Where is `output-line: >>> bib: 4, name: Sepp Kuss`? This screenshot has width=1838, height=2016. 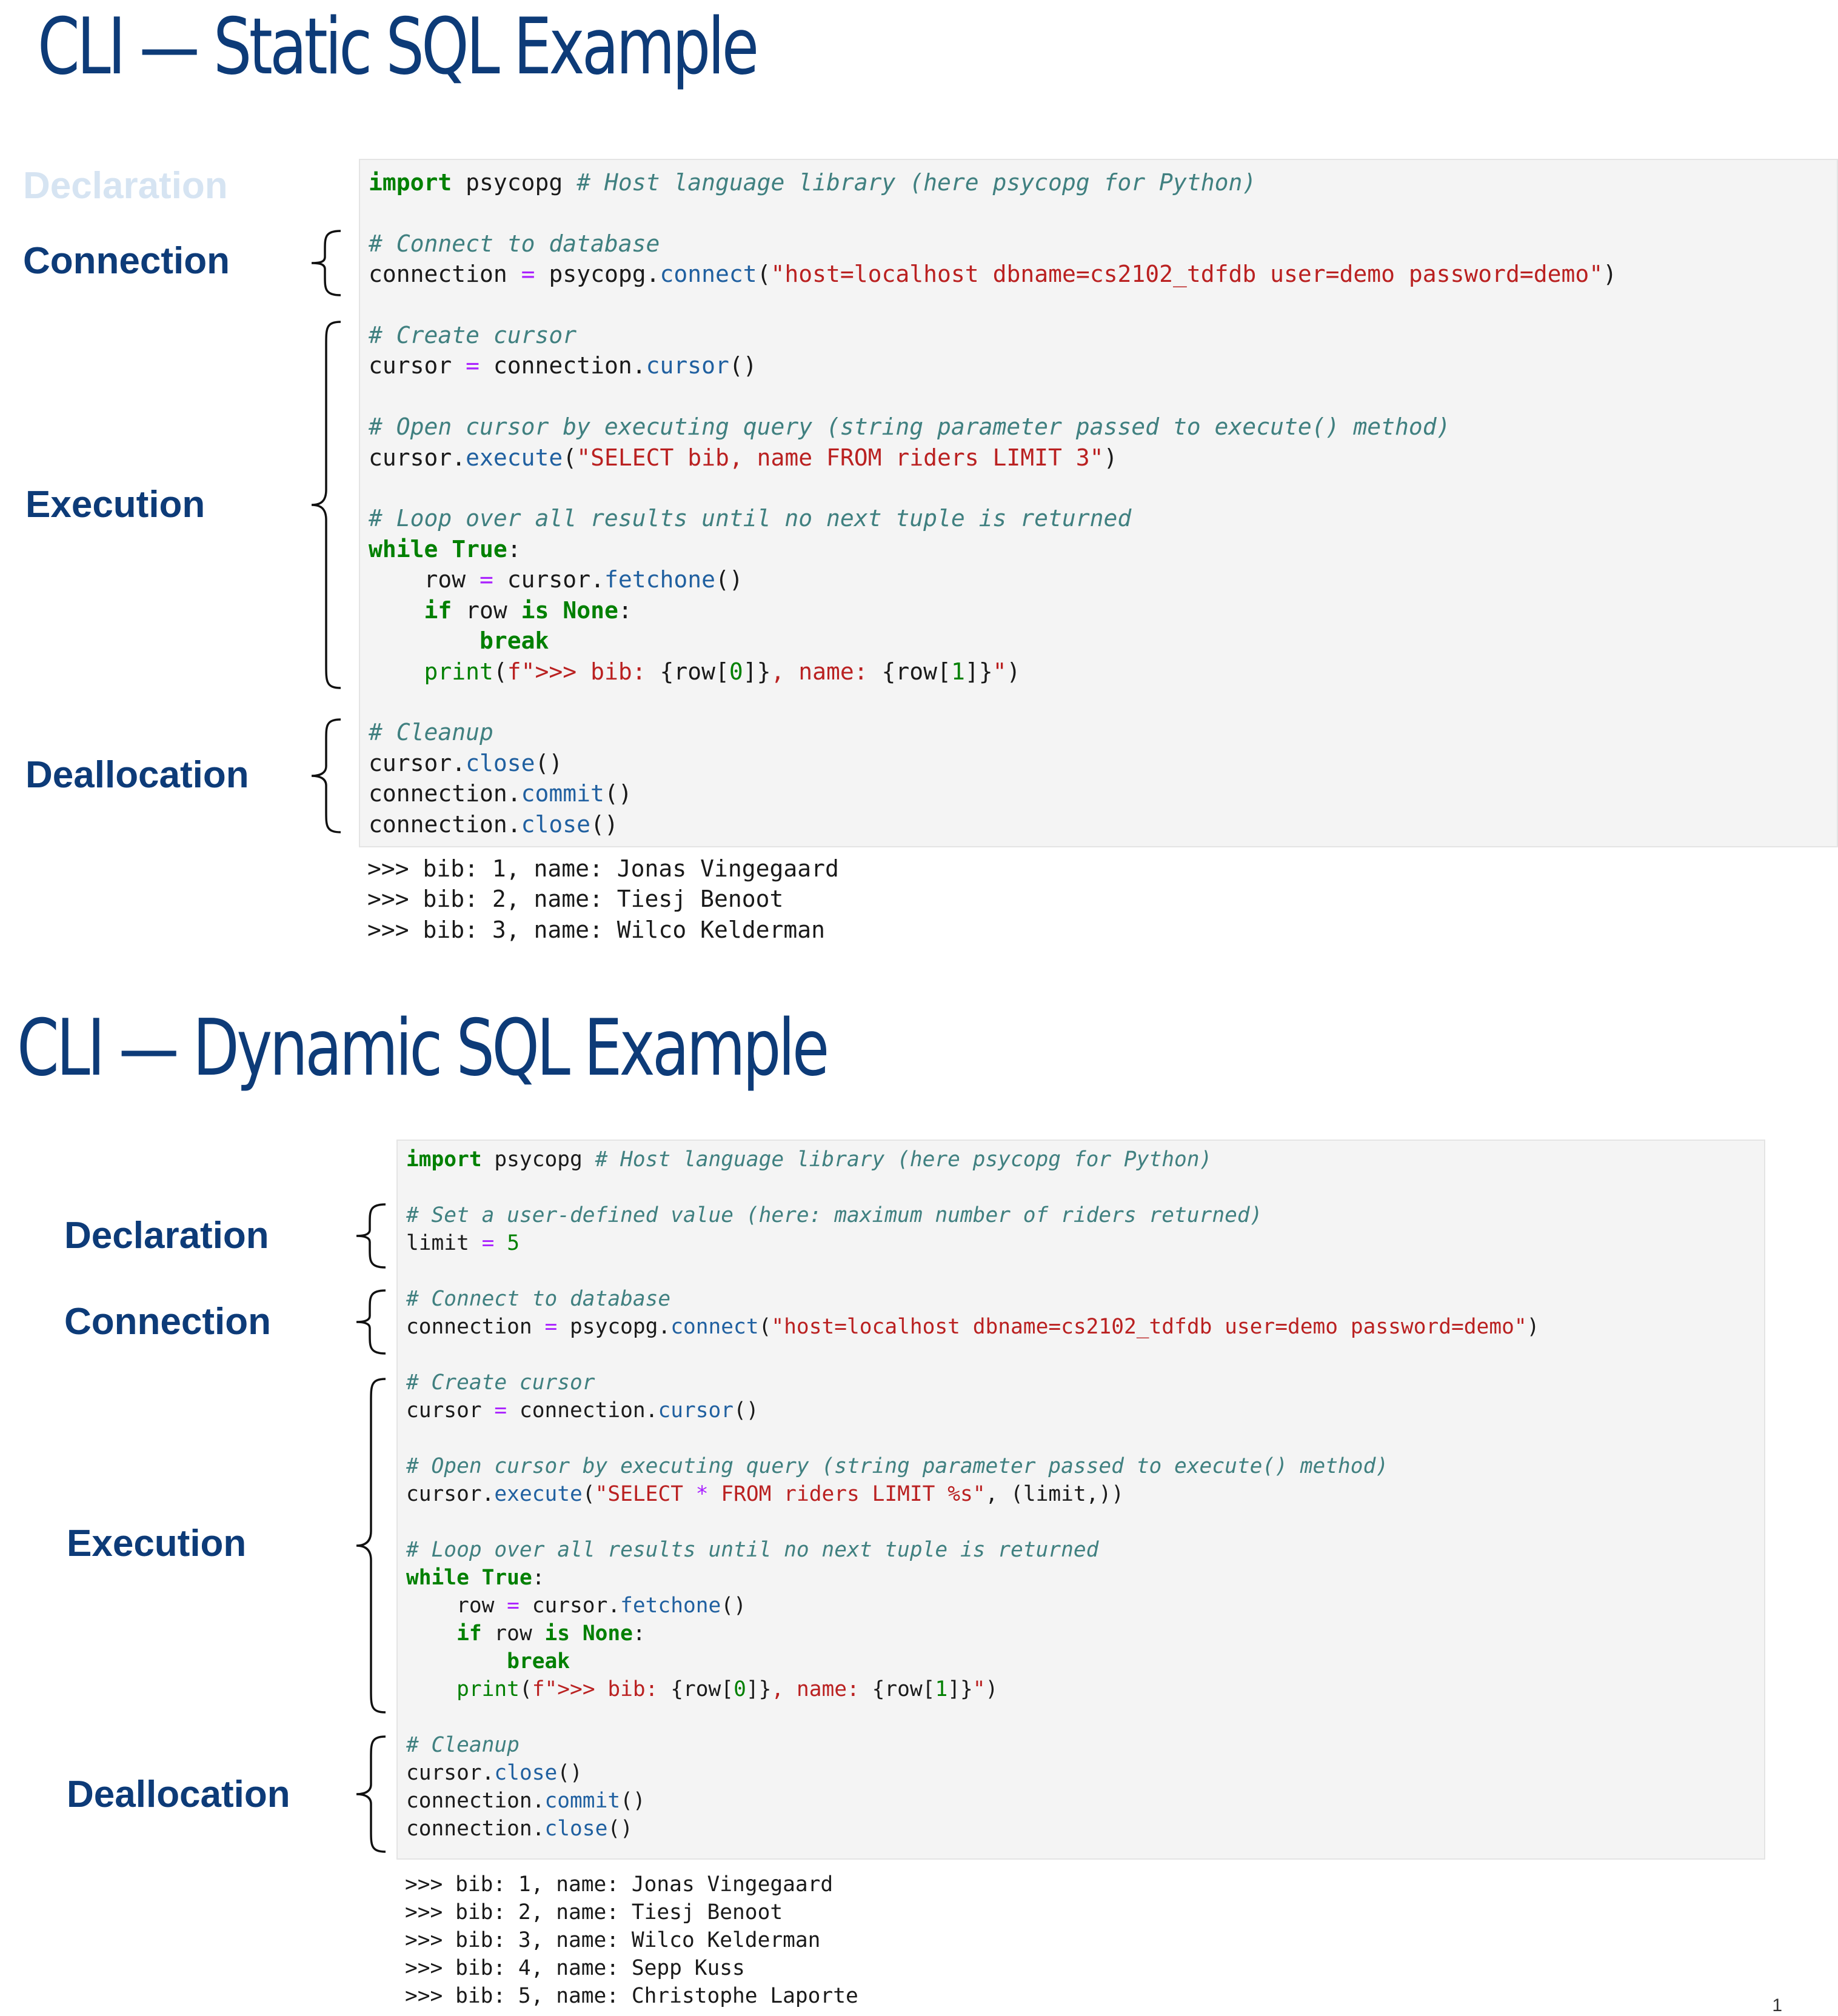 output-line: >>> bib: 4, name: Sepp Kuss is located at coordinates (575, 1968).